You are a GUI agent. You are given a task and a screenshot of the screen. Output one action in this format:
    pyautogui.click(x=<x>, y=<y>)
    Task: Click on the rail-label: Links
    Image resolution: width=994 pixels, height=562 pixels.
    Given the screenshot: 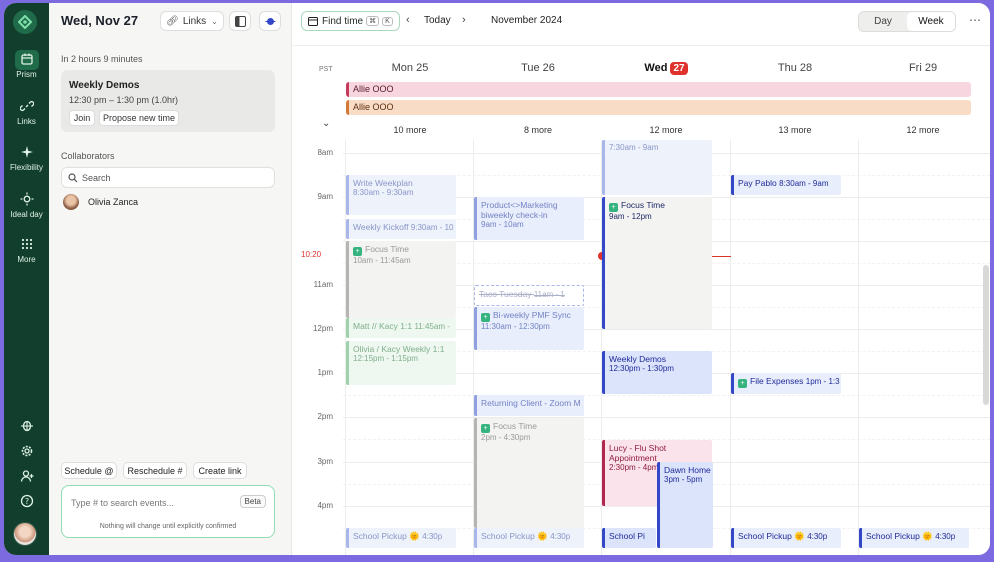 What is the action you would take?
    pyautogui.click(x=26, y=121)
    